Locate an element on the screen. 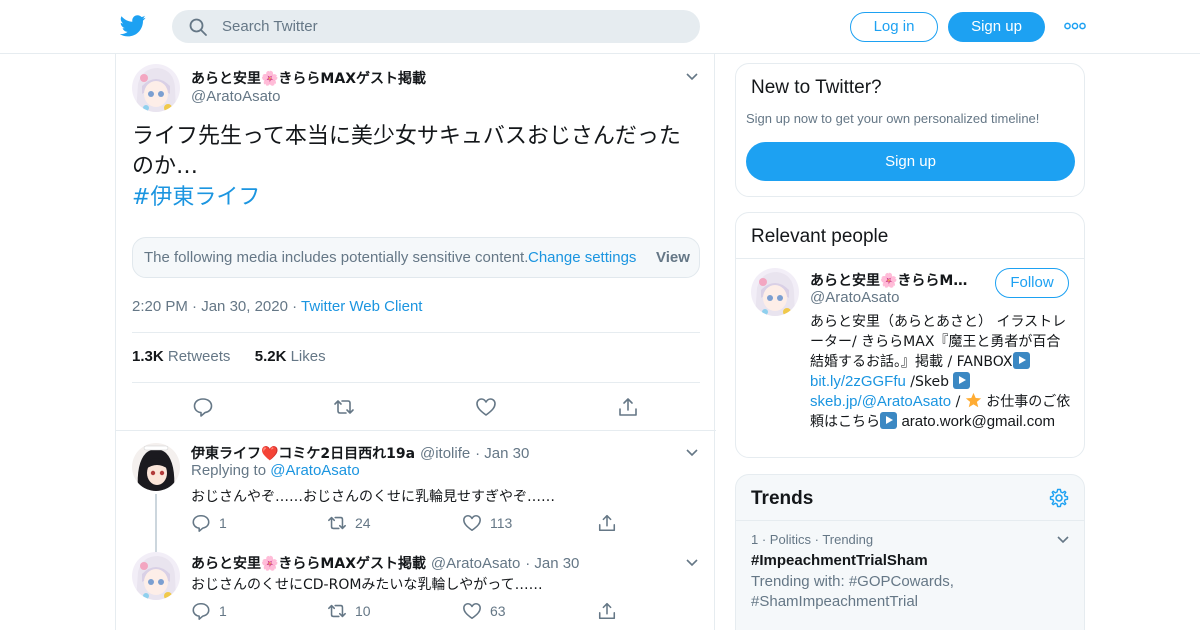 Image resolution: width=1200 pixels, height=630 pixels. bio-email: arato.work@gmail.com is located at coordinates (978, 421).